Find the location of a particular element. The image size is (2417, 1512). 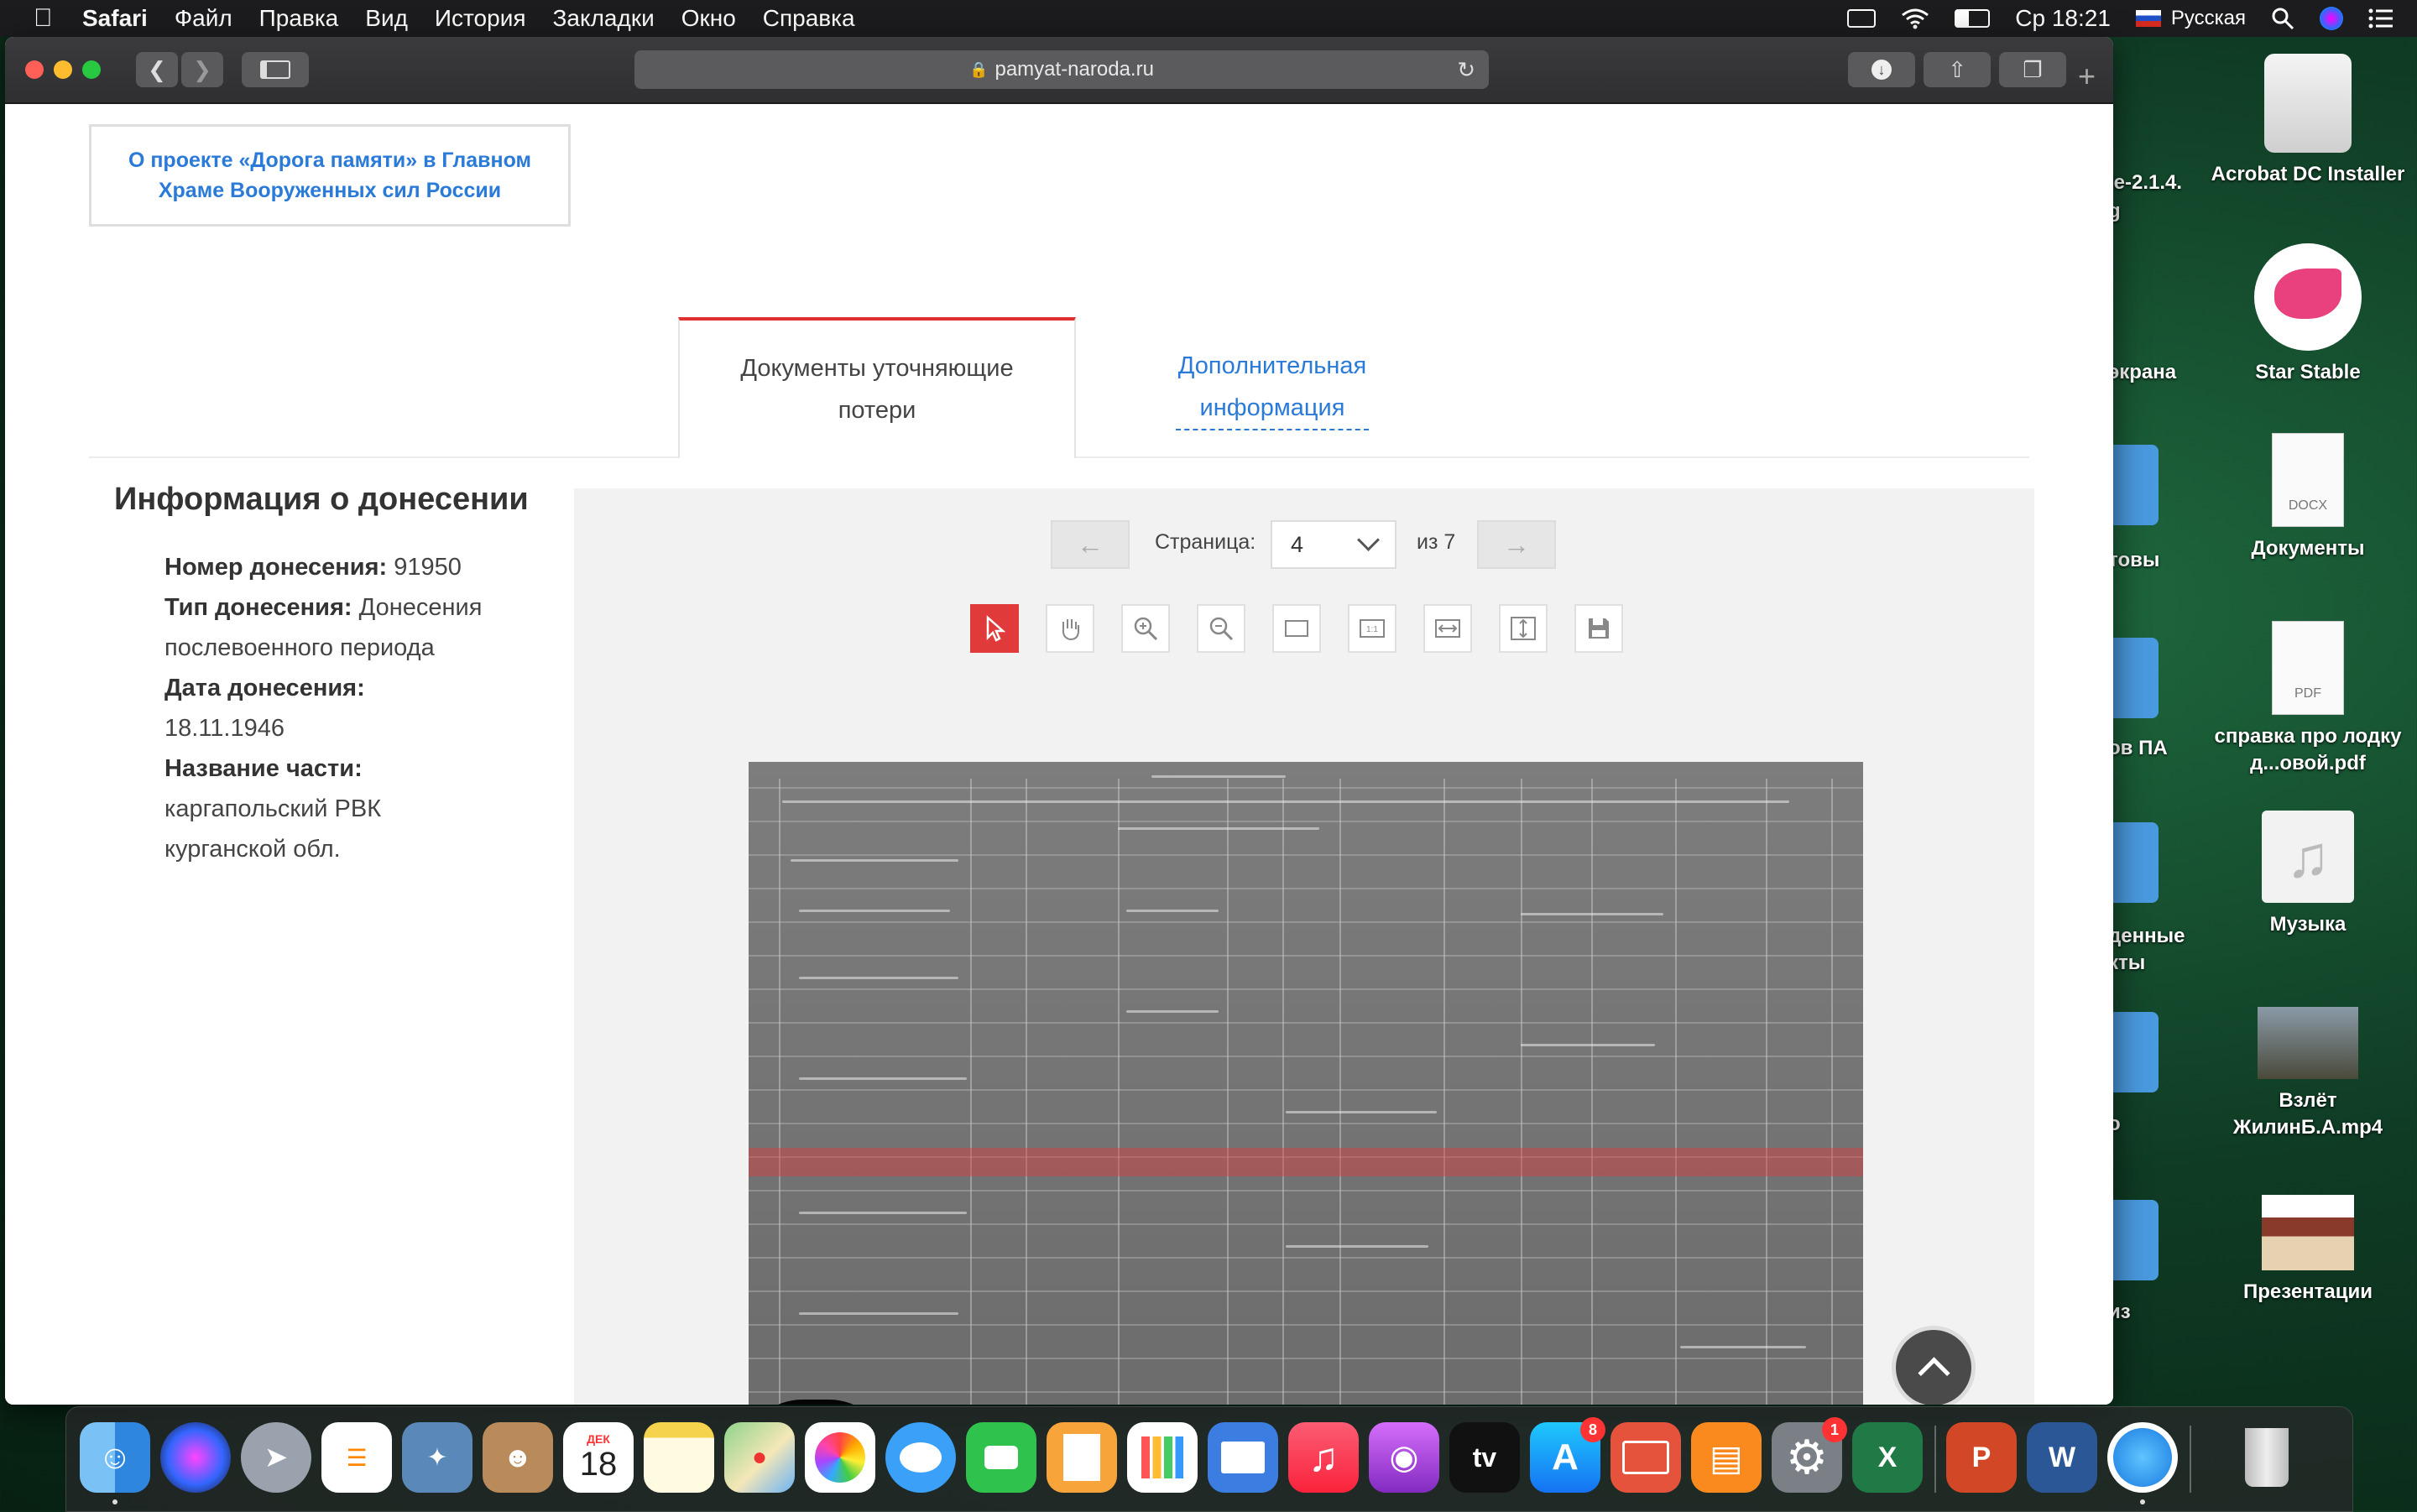

report-type-label: Тип донесения: is located at coordinates (258, 608).